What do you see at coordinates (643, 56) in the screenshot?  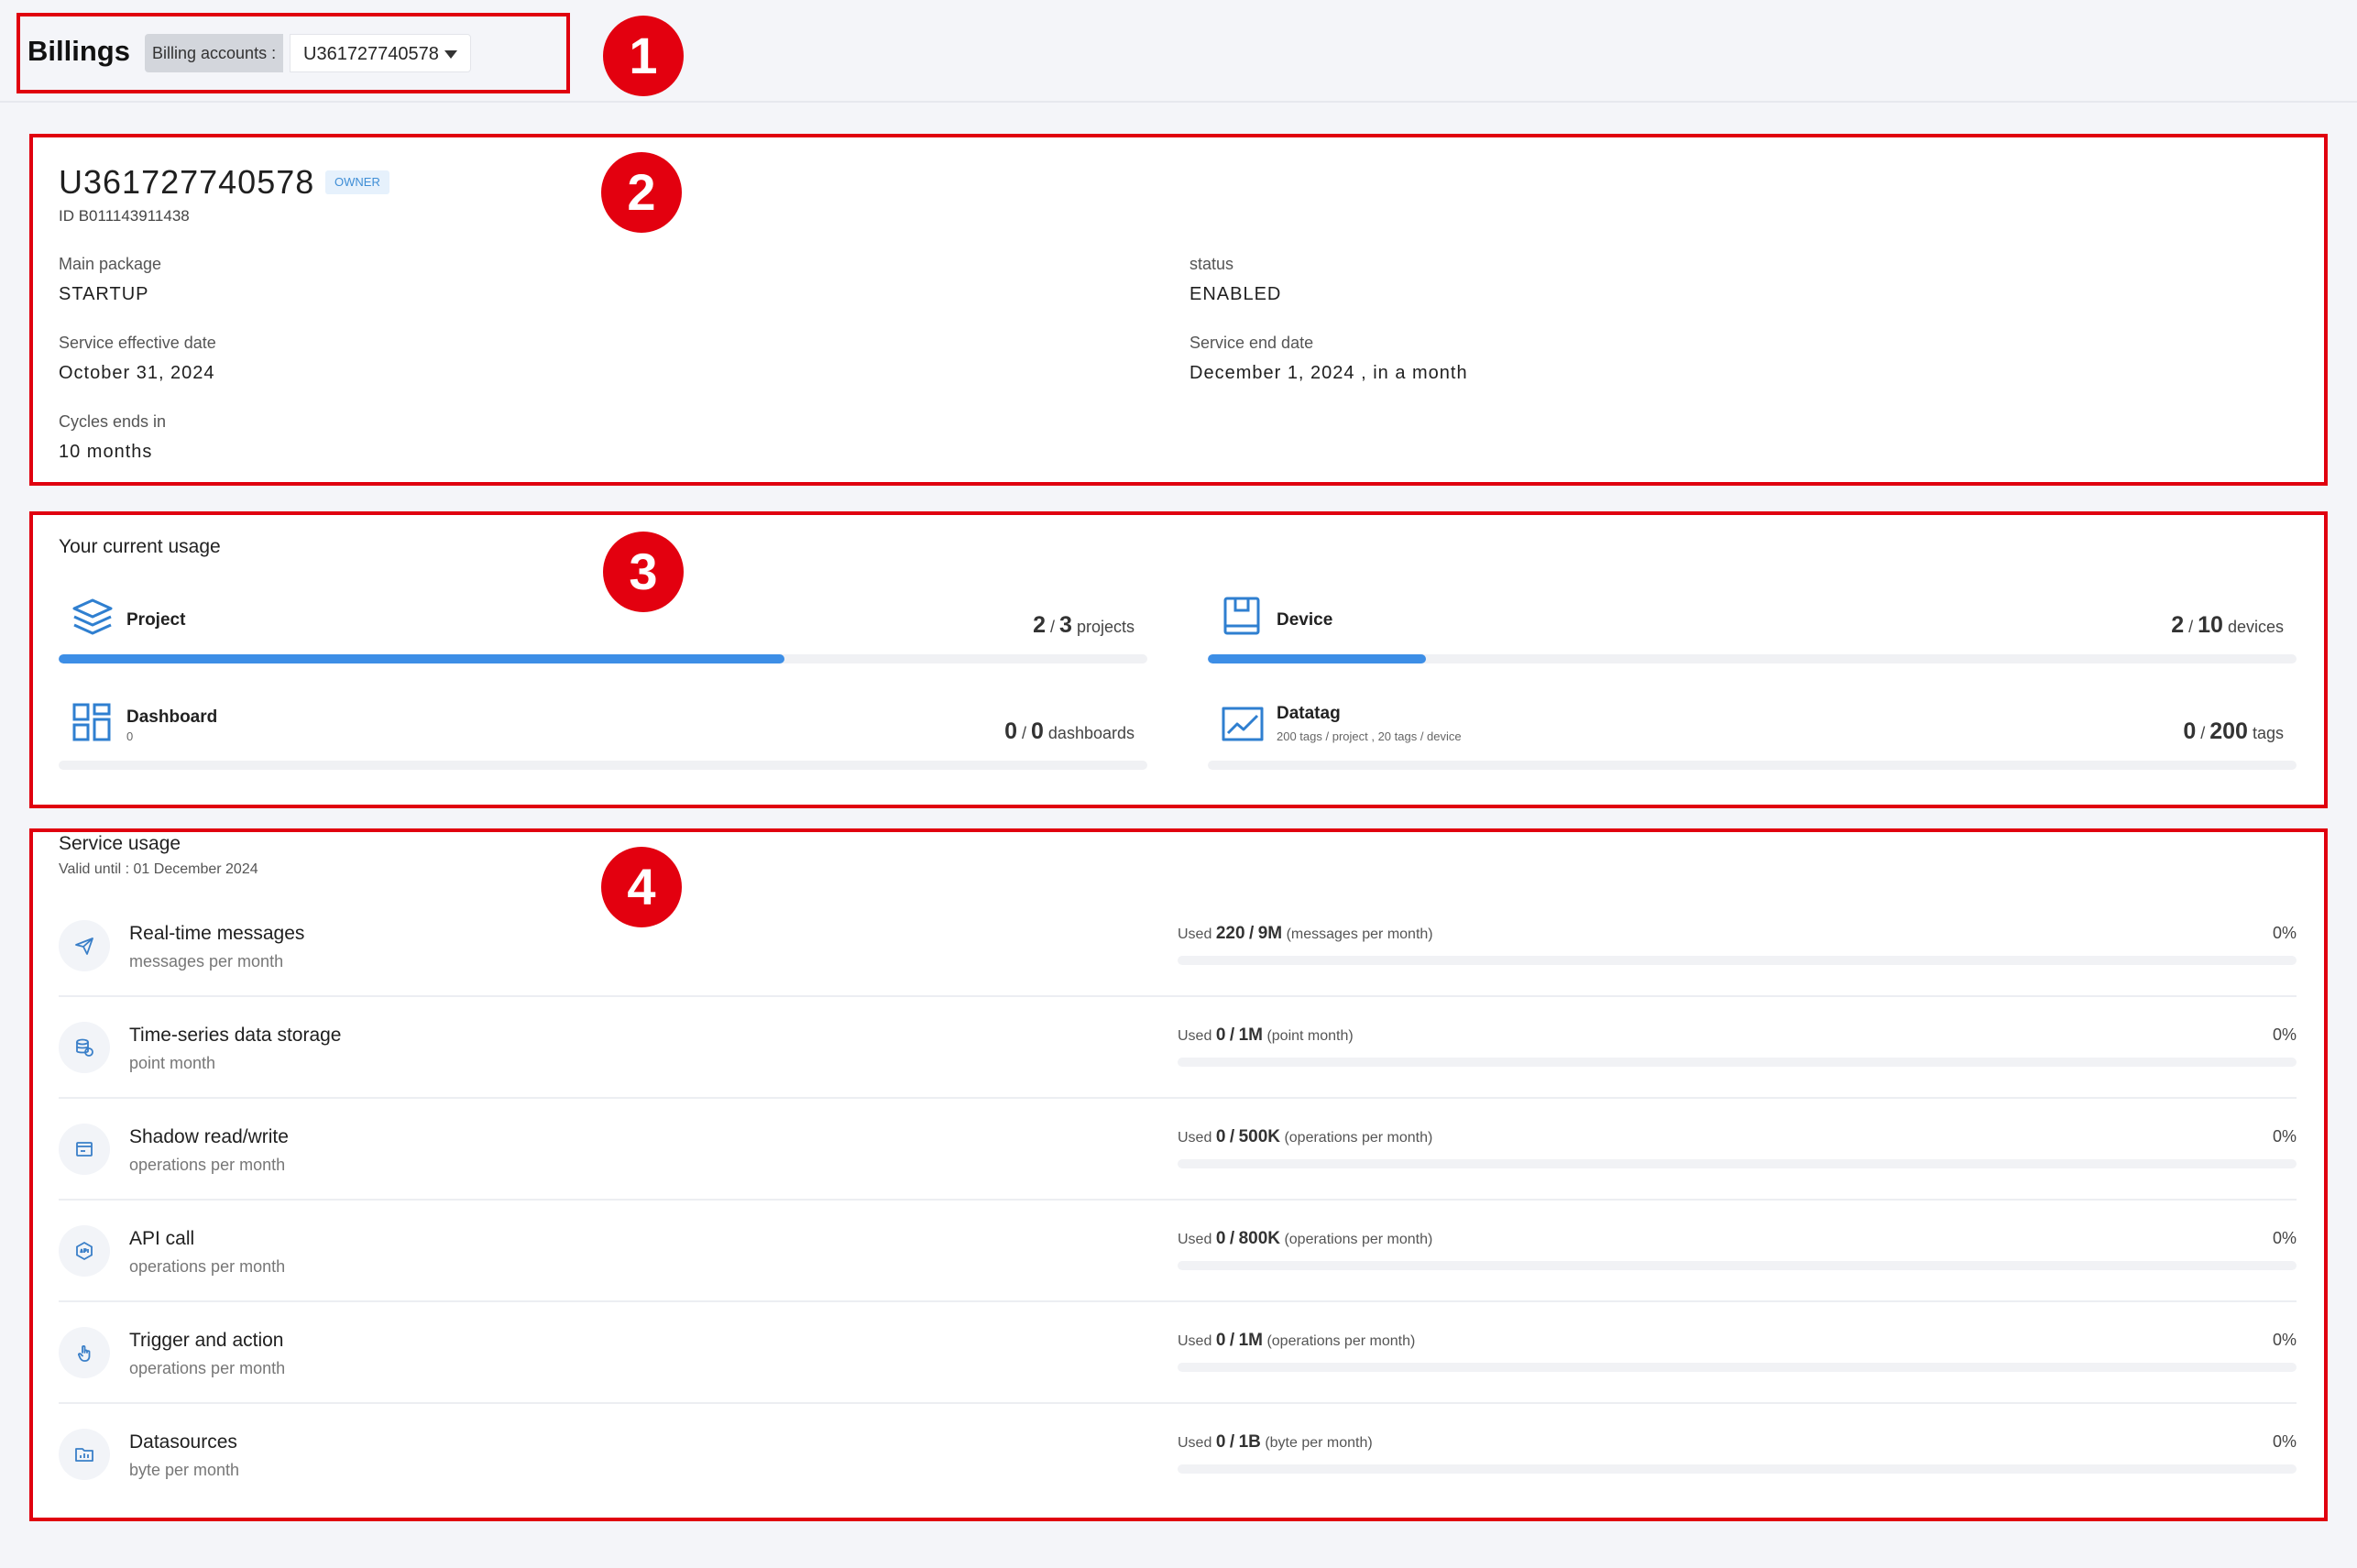 I see `annotation-badge-1: 1` at bounding box center [643, 56].